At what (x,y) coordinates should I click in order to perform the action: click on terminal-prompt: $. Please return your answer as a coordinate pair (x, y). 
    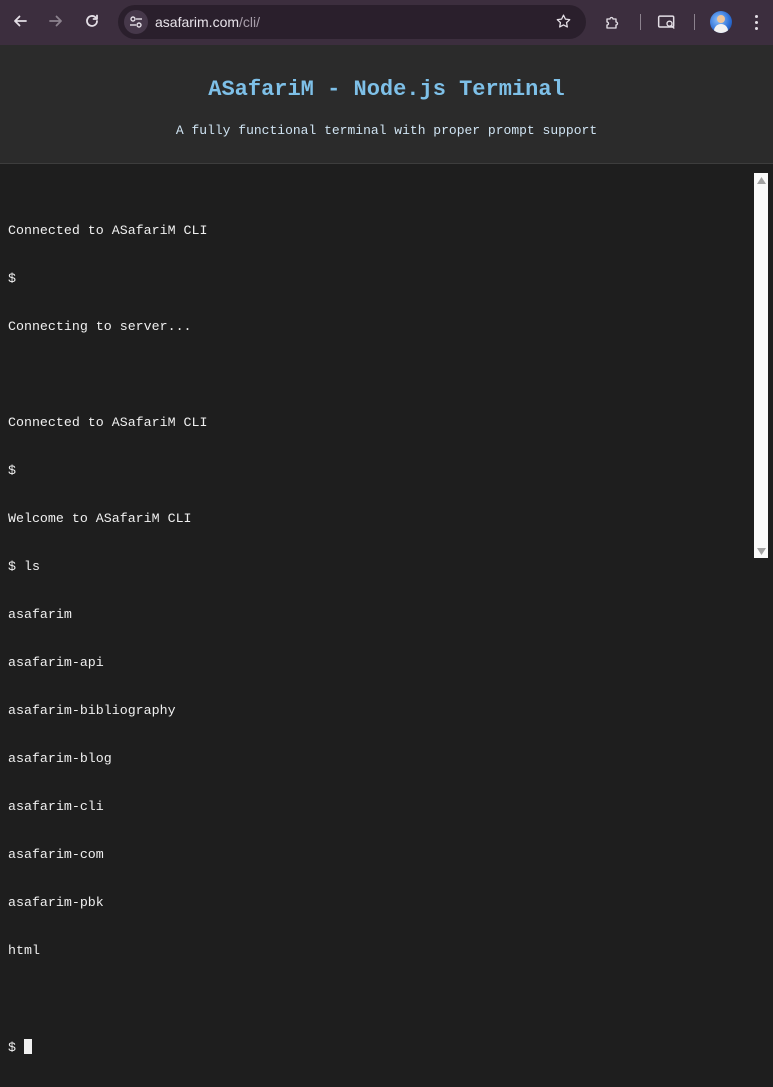
    Looking at the image, I should click on (16, 1047).